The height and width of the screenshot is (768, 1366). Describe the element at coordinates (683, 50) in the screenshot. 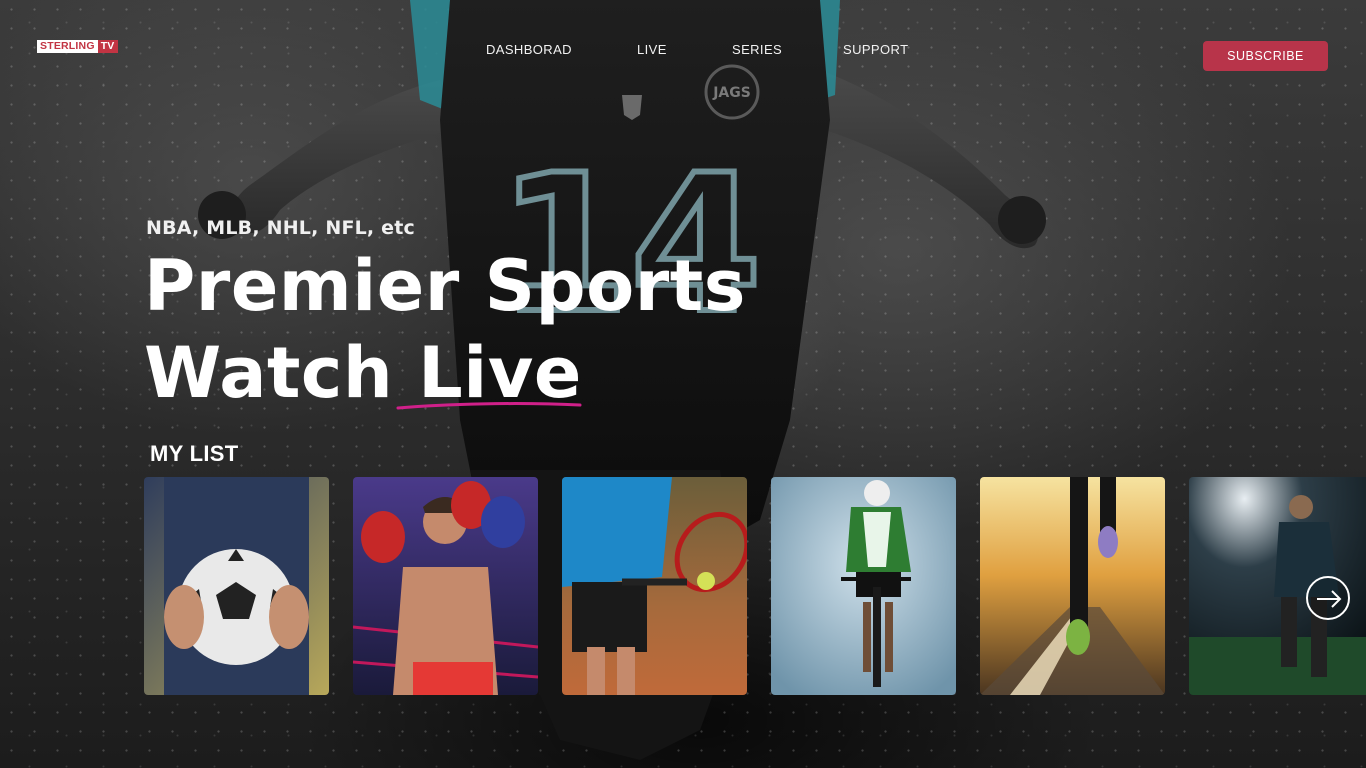

I see `main-nav: DASHBORAD LIVE SERIES SUPPORT` at that location.